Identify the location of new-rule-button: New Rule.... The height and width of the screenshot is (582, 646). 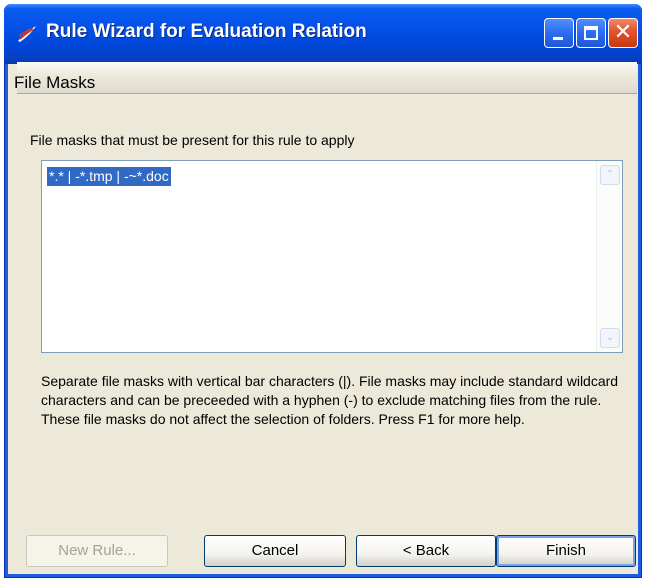
(97, 551).